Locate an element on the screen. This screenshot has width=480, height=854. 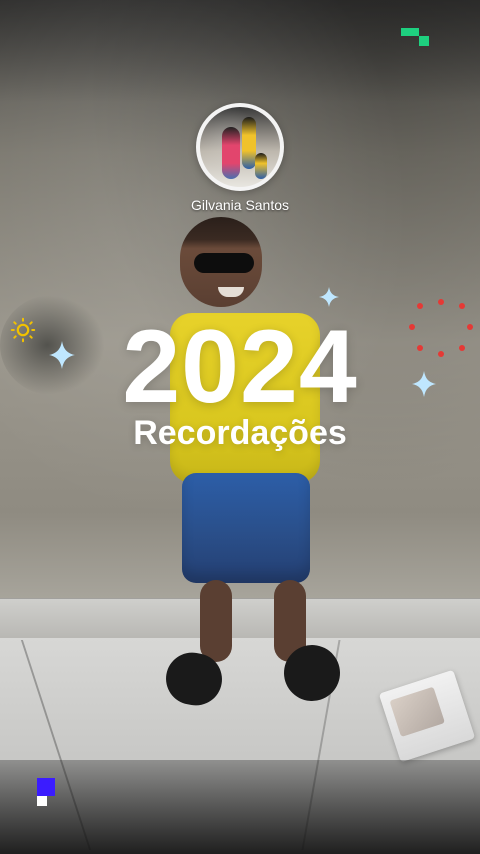
year-title: 2024 is located at coordinates (240, 367).